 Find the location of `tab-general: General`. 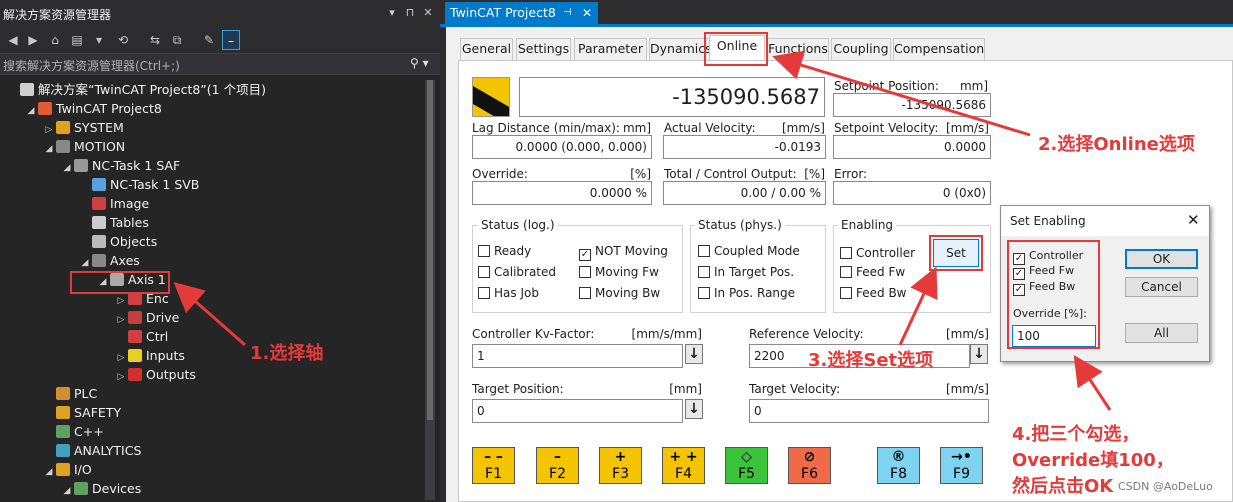

tab-general: General is located at coordinates (486, 49).